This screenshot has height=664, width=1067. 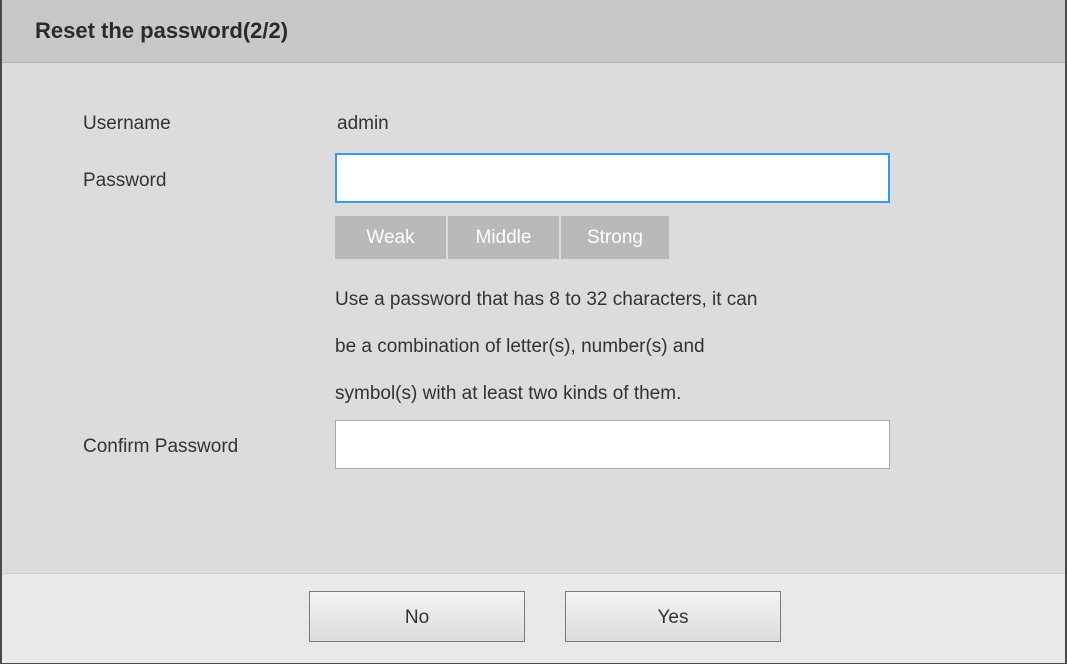 I want to click on confirm-password-input, so click(x=612, y=444).